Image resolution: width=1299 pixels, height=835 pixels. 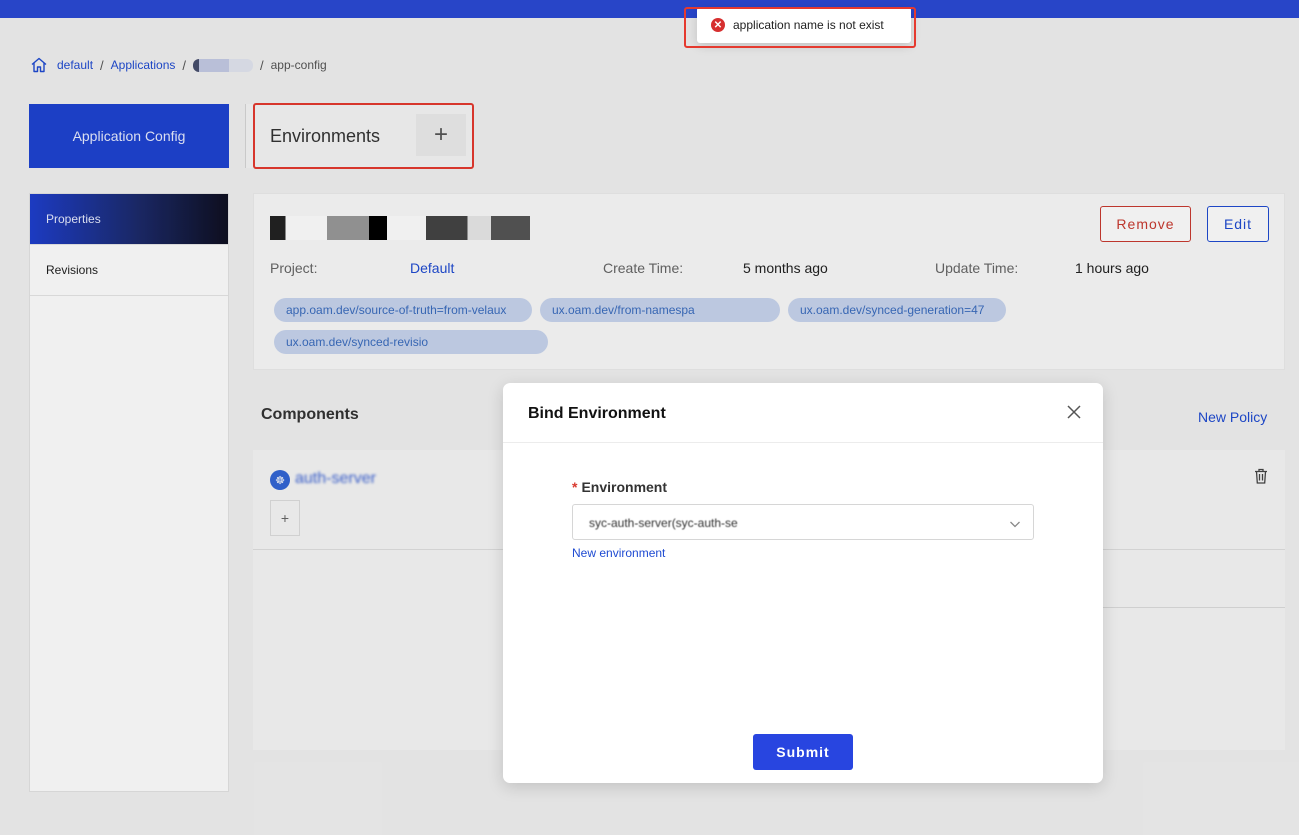 I want to click on environment-field-label: * Environment, so click(x=619, y=487).